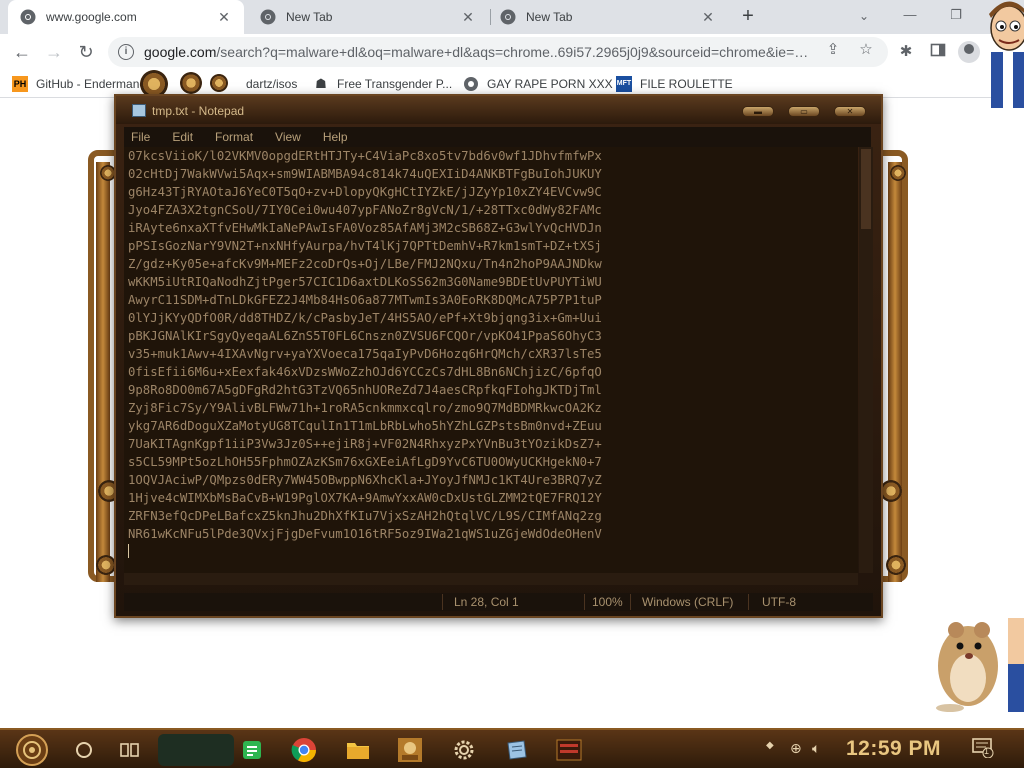 This screenshot has width=1024, height=768. What do you see at coordinates (770, 745) in the screenshot?
I see `tray-overflow-icon: ◆` at bounding box center [770, 745].